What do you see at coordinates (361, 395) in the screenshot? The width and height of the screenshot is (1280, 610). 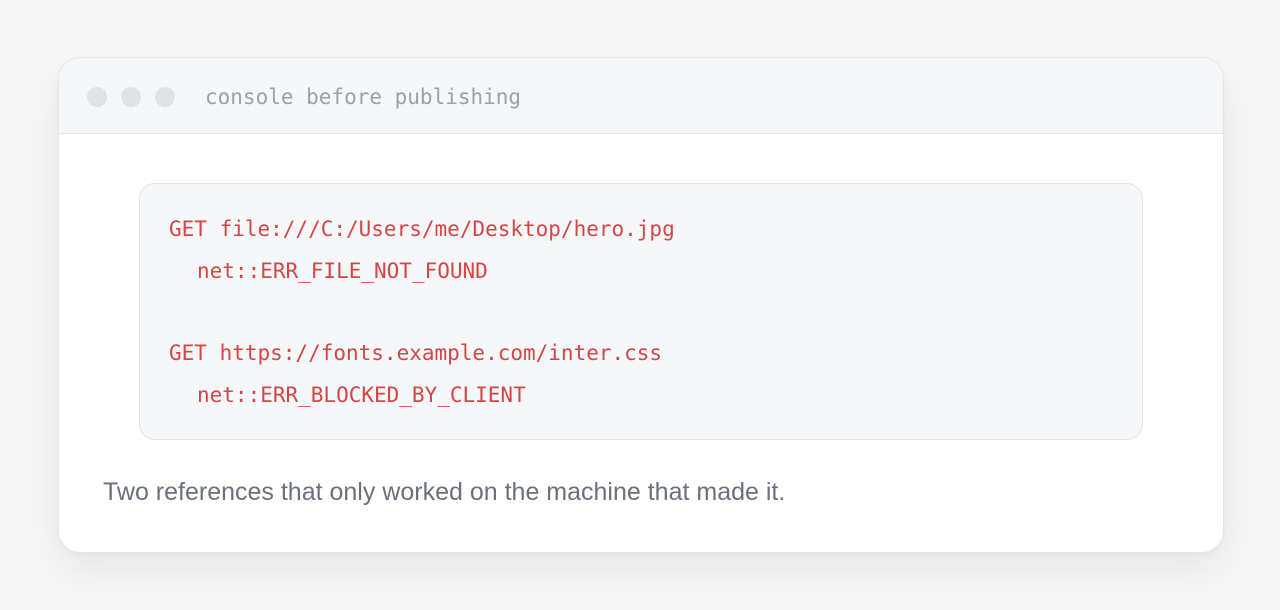 I see `console-error-line: net::ERR_BLOCKED_BY_CLIENT` at bounding box center [361, 395].